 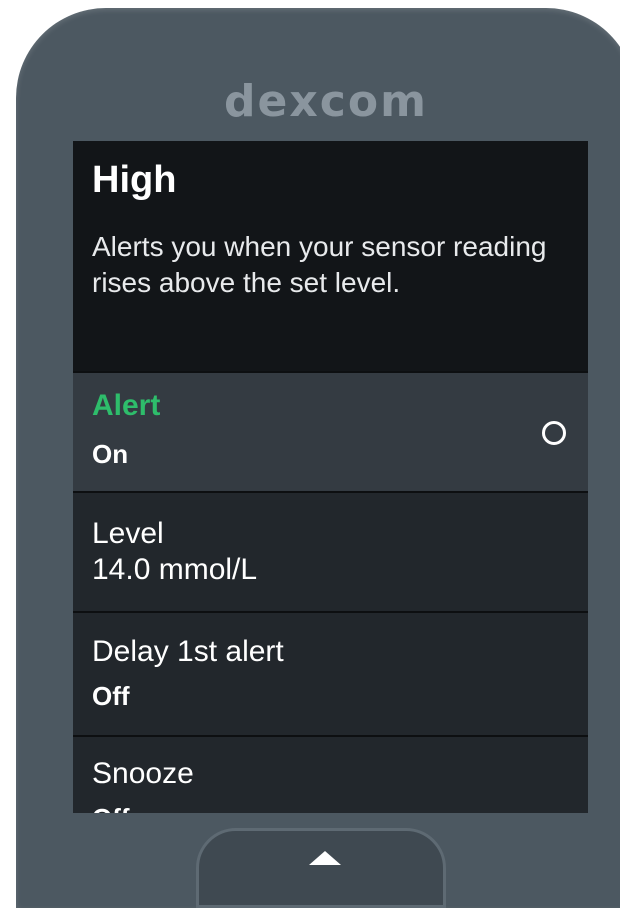 I want to click on setting-value-delay: Off, so click(x=111, y=696).